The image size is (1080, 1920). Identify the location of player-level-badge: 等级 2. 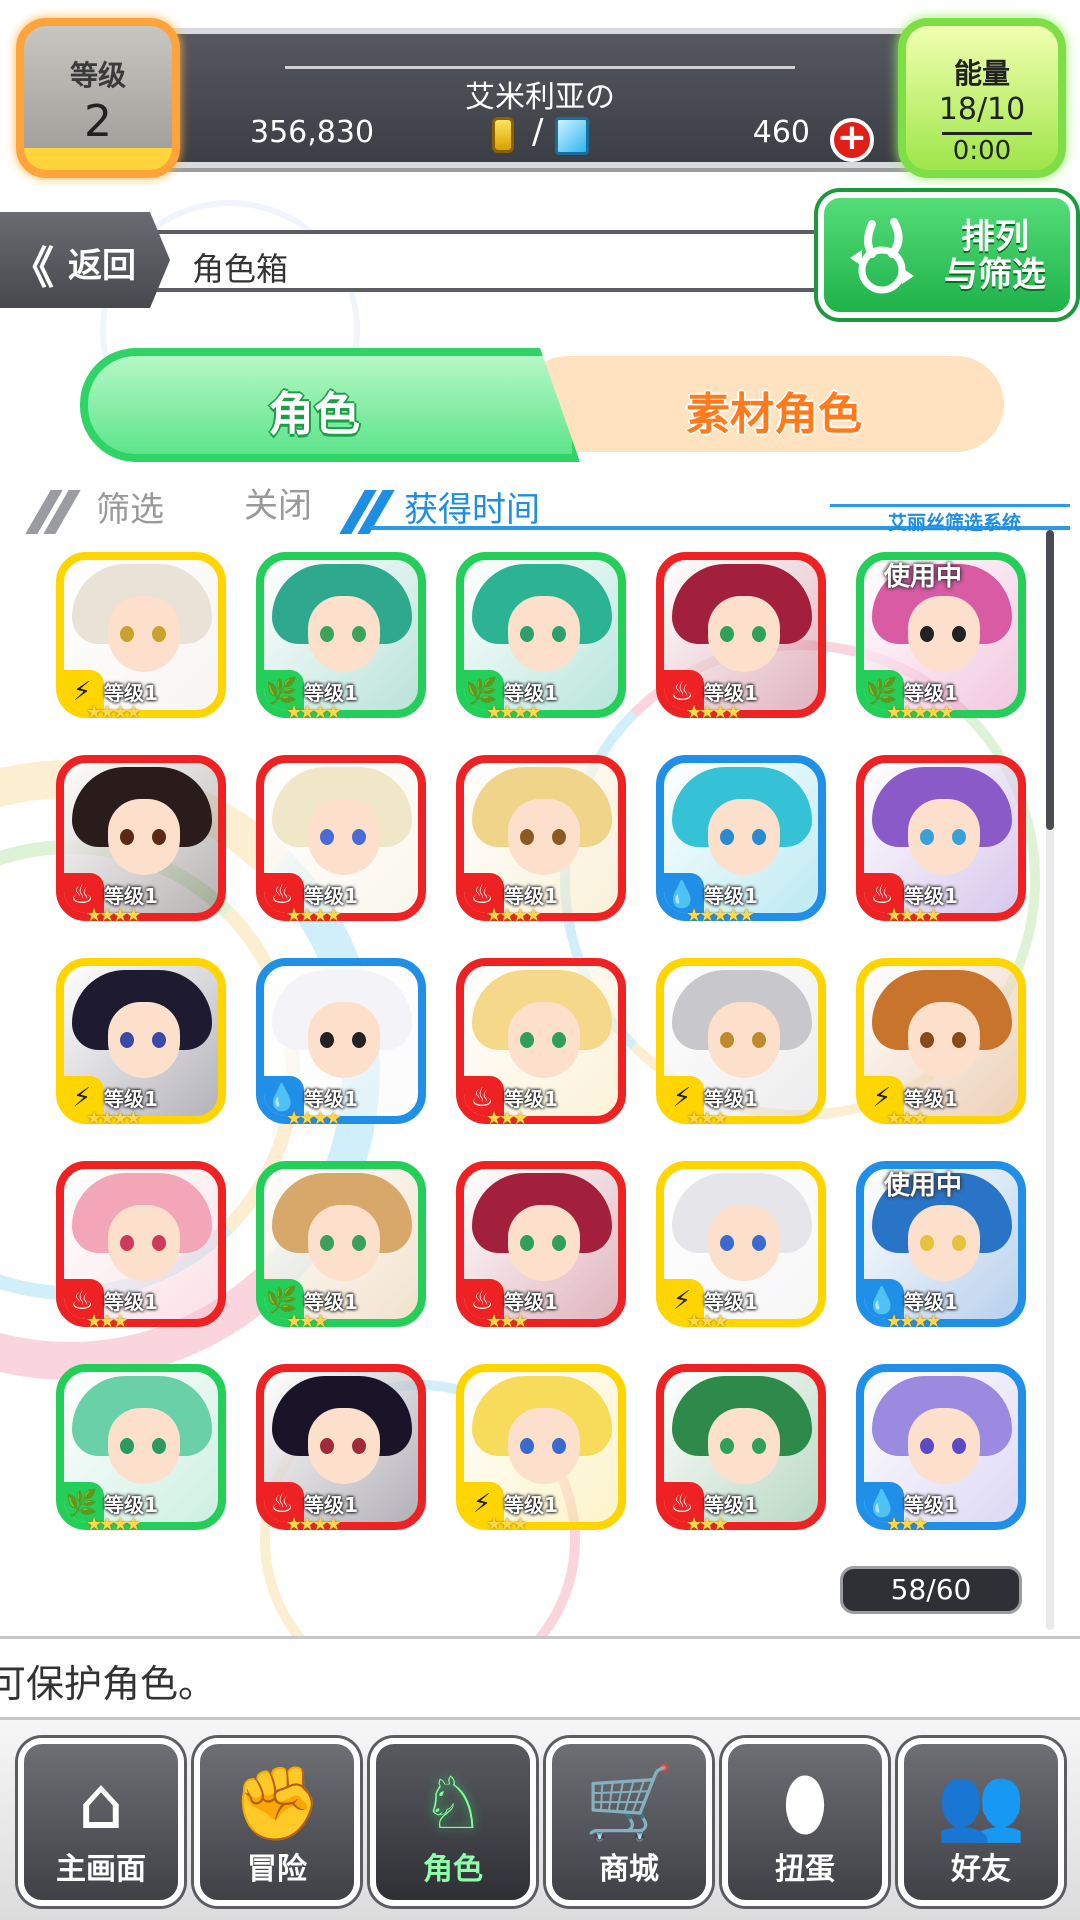
(98, 98).